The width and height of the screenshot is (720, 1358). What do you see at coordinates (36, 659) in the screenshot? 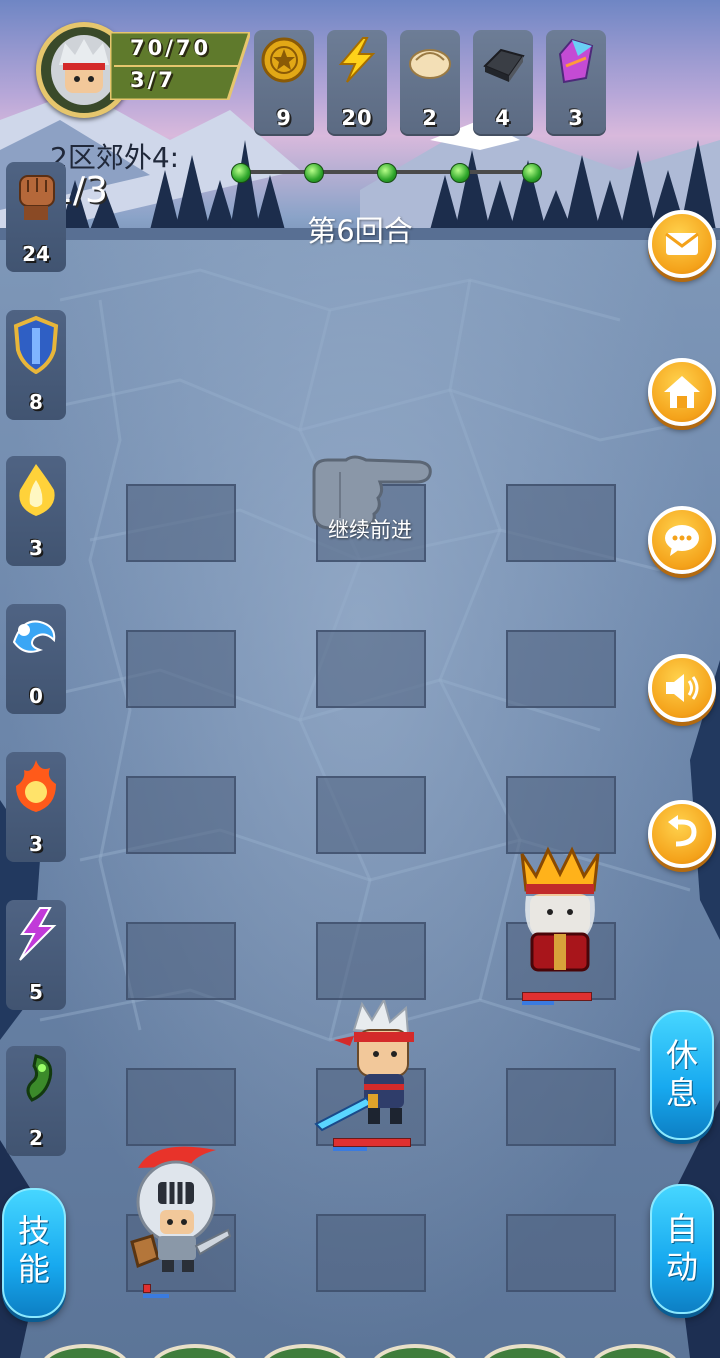
I see `element-water: 0` at bounding box center [36, 659].